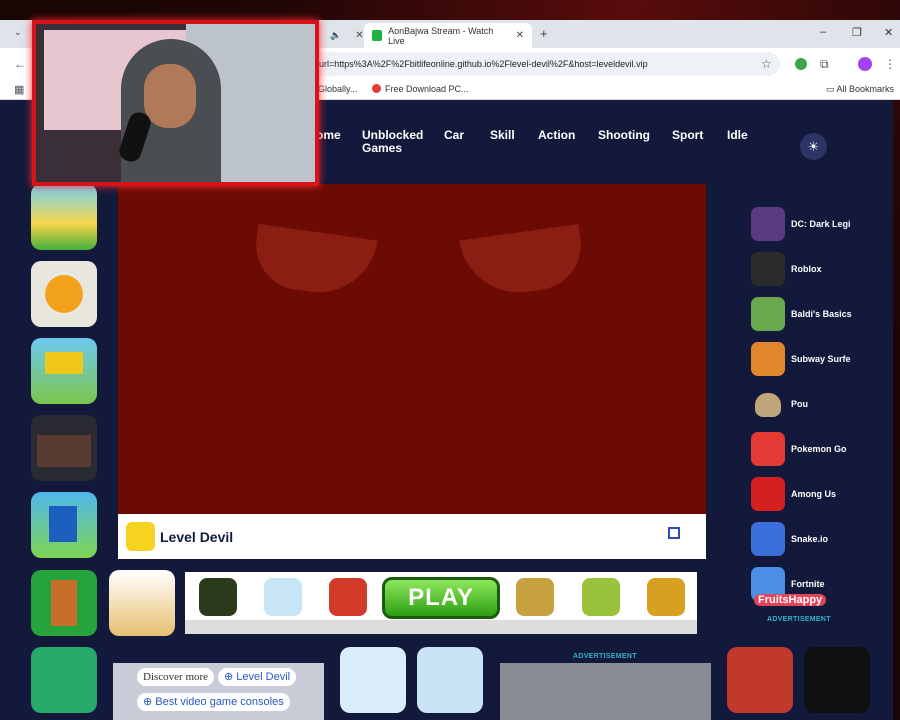 The image size is (900, 720). Describe the element at coordinates (813, 494) in the screenshot. I see `sidebar-game-label: Among Us` at that location.